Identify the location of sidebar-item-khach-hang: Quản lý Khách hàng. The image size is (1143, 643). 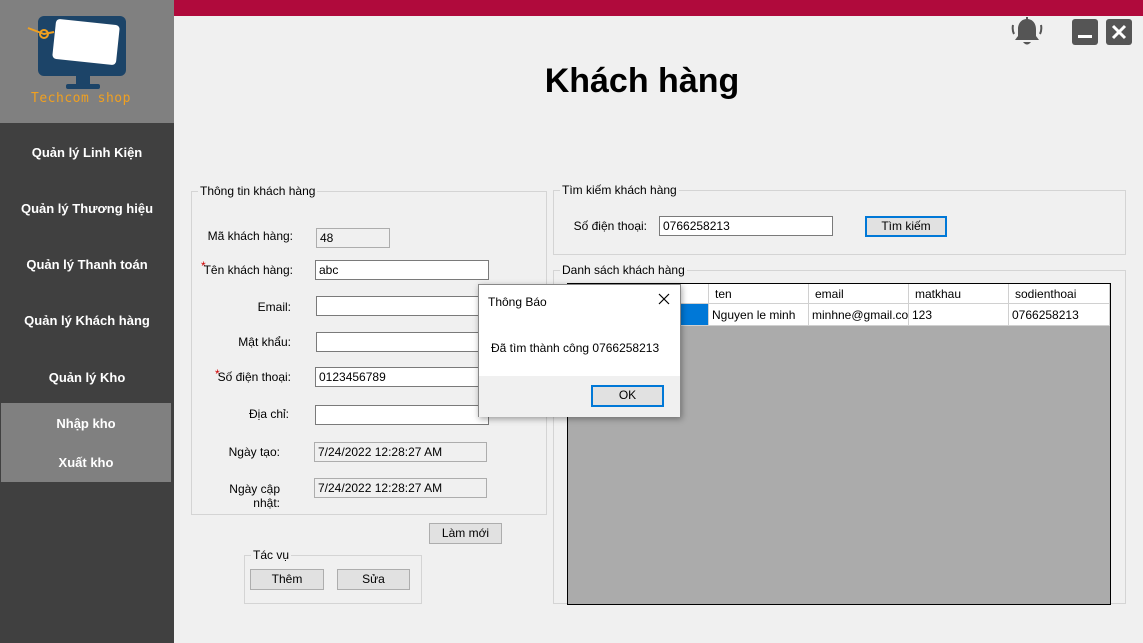
(87, 320).